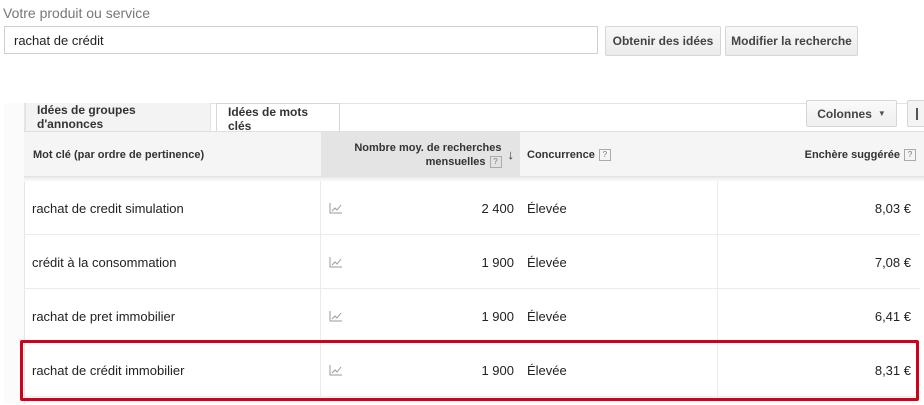 The width and height of the screenshot is (924, 405). What do you see at coordinates (881, 113) in the screenshot?
I see `caret-down-icon: ▼` at bounding box center [881, 113].